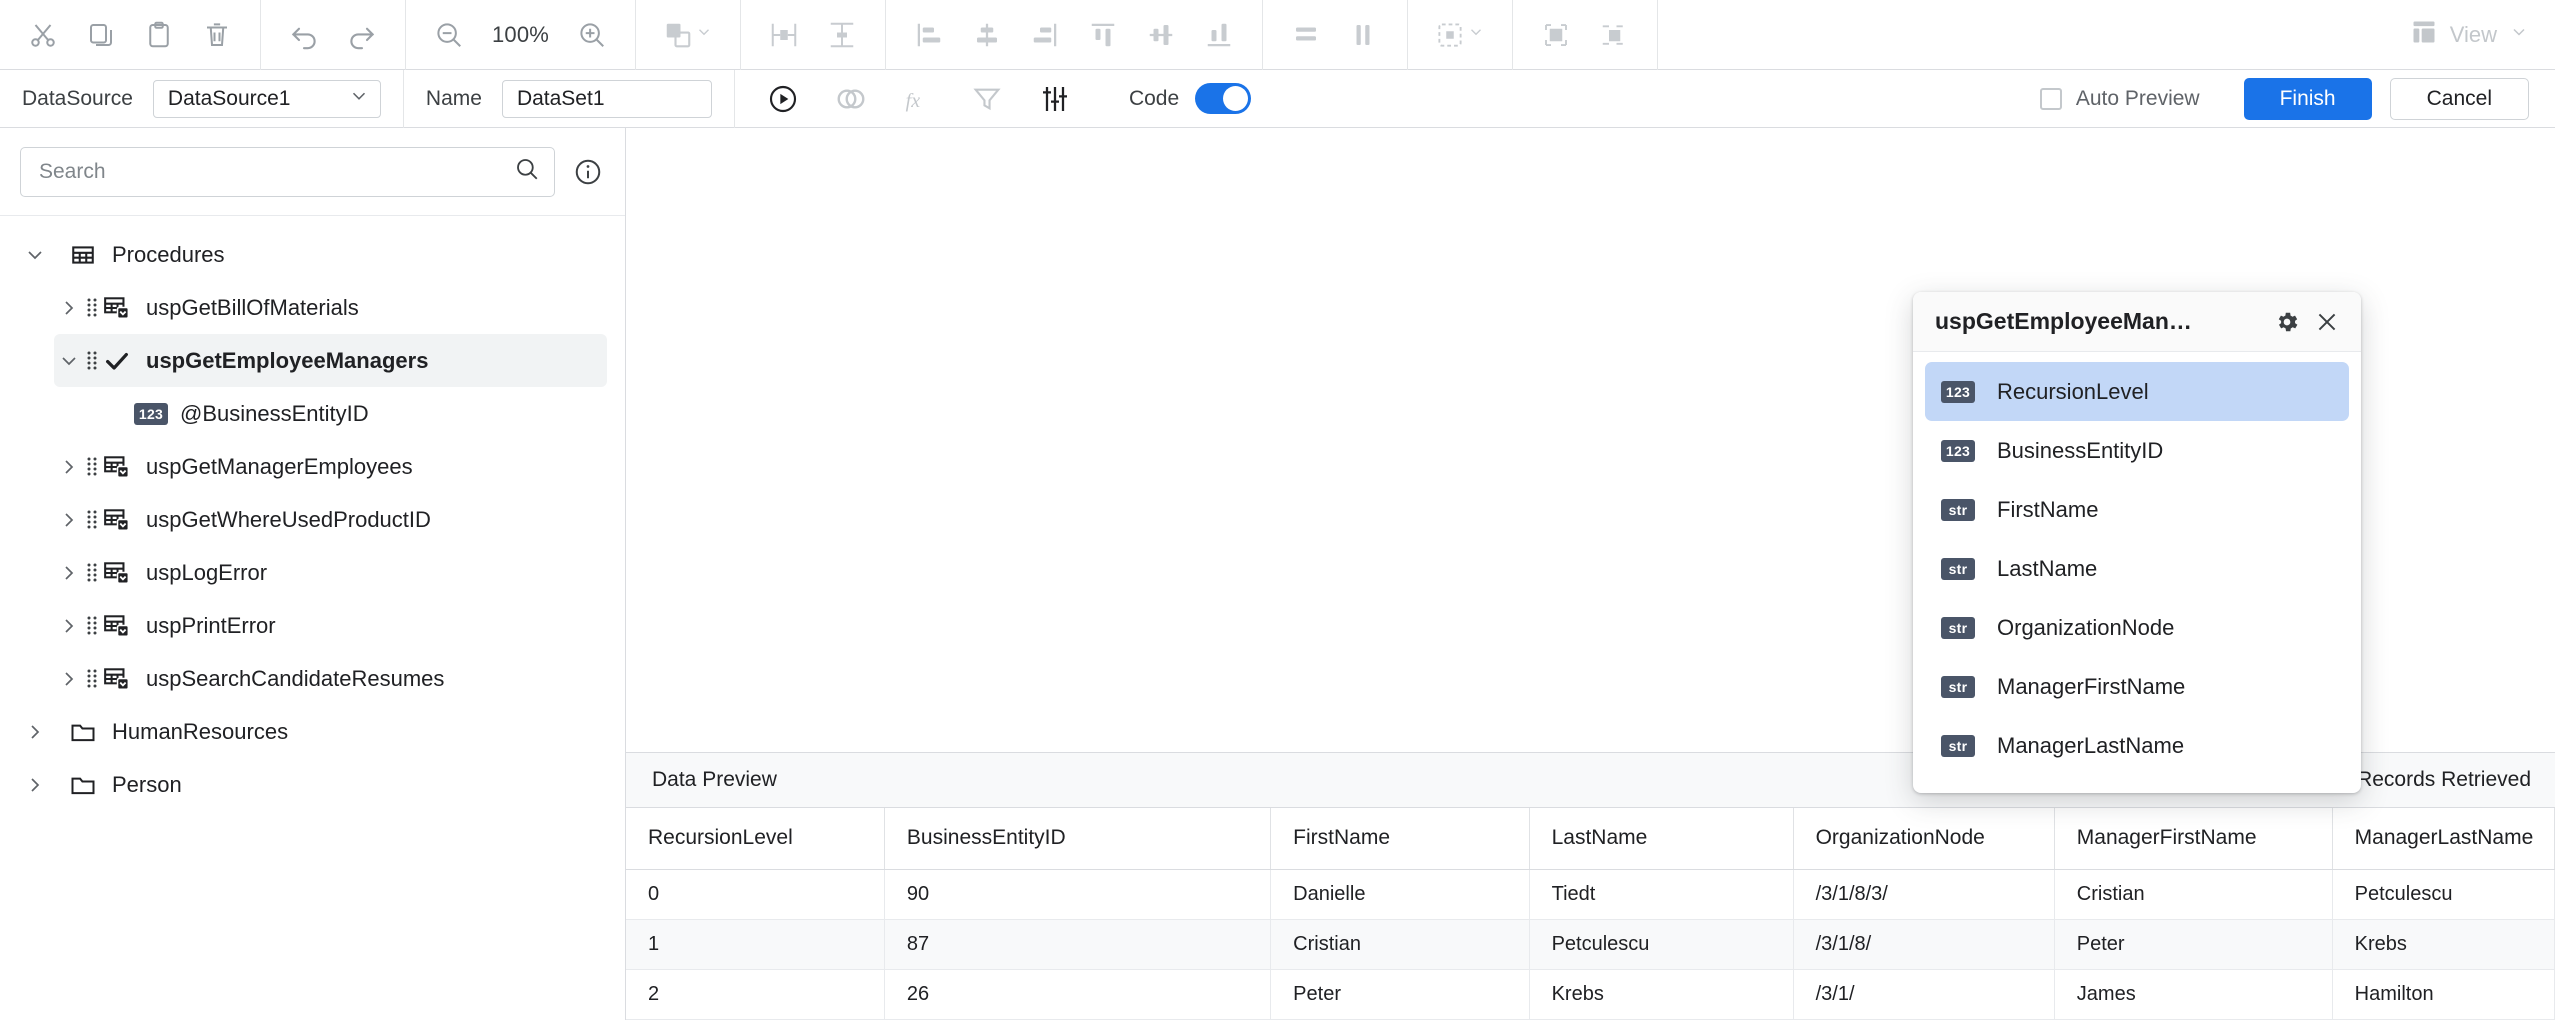  I want to click on align-left-icon, so click(929, 35).